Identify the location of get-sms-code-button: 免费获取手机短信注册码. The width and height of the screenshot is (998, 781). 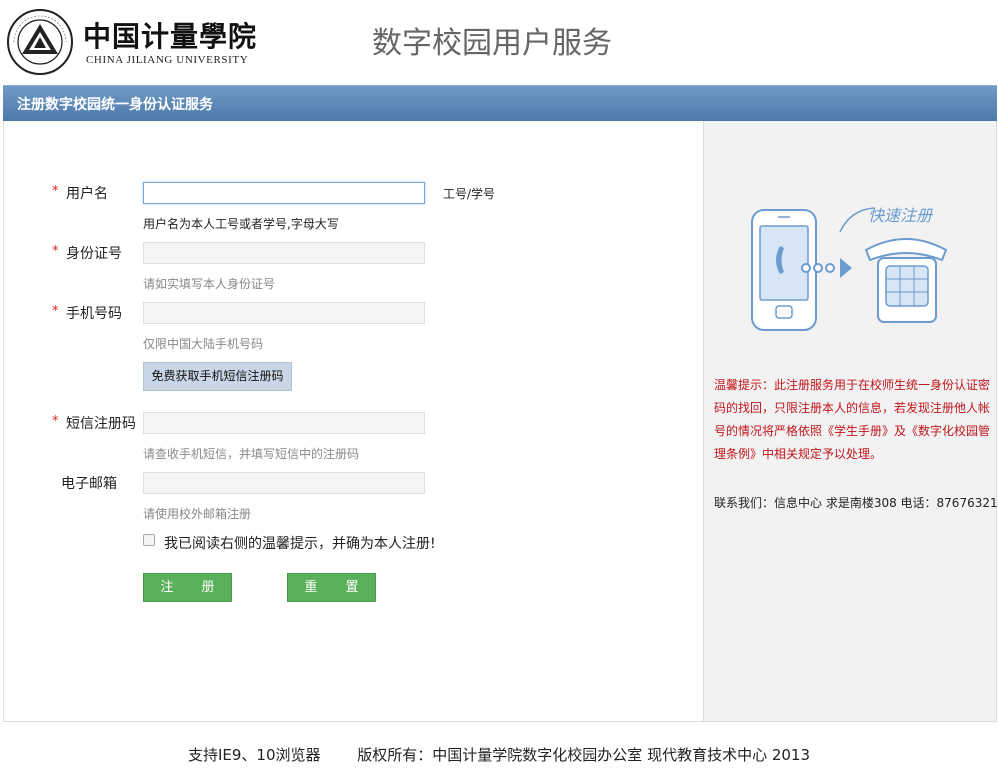
(217, 376).